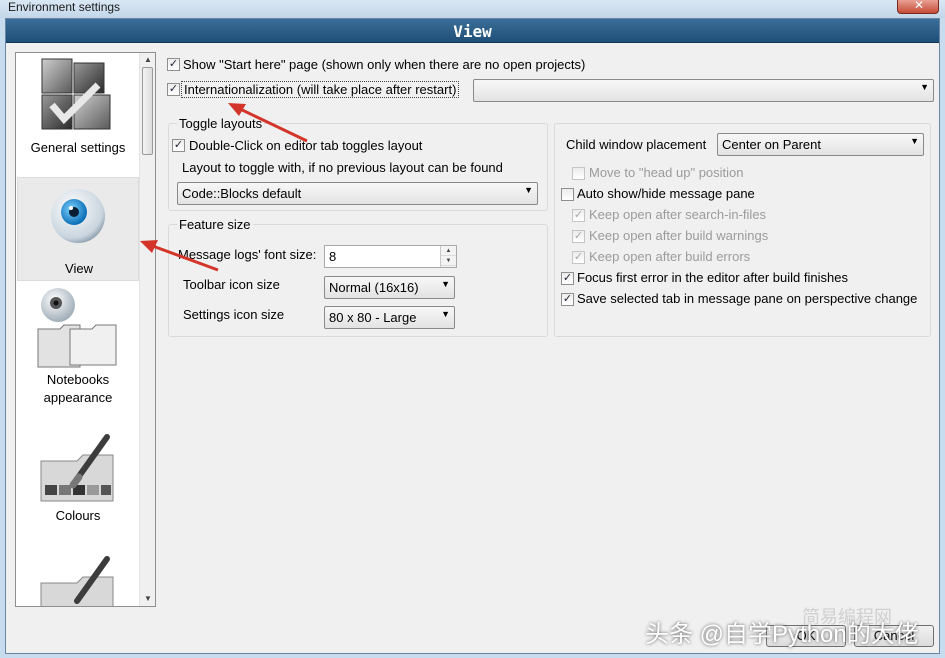  What do you see at coordinates (76, 94) in the screenshot?
I see `general-settings-icon` at bounding box center [76, 94].